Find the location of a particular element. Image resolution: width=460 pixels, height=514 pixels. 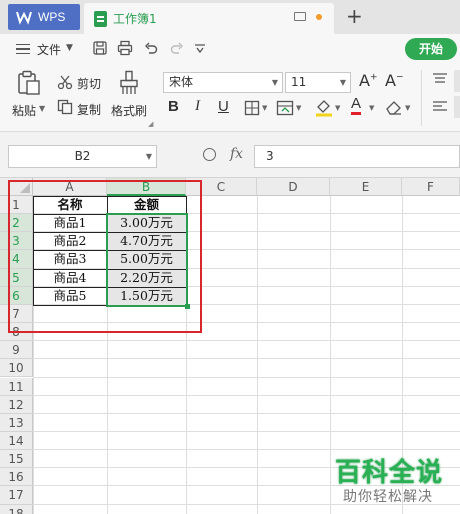

name-box-value: B2 is located at coordinates (82, 156).